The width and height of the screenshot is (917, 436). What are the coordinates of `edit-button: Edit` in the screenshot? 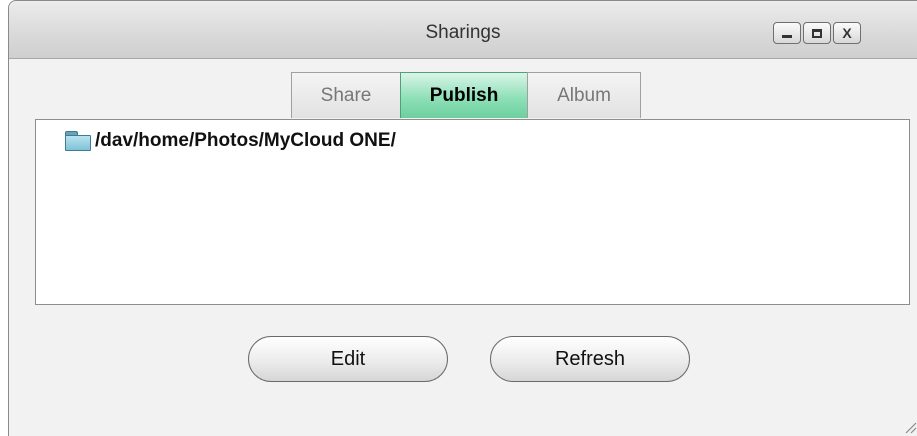 It's located at (348, 359).